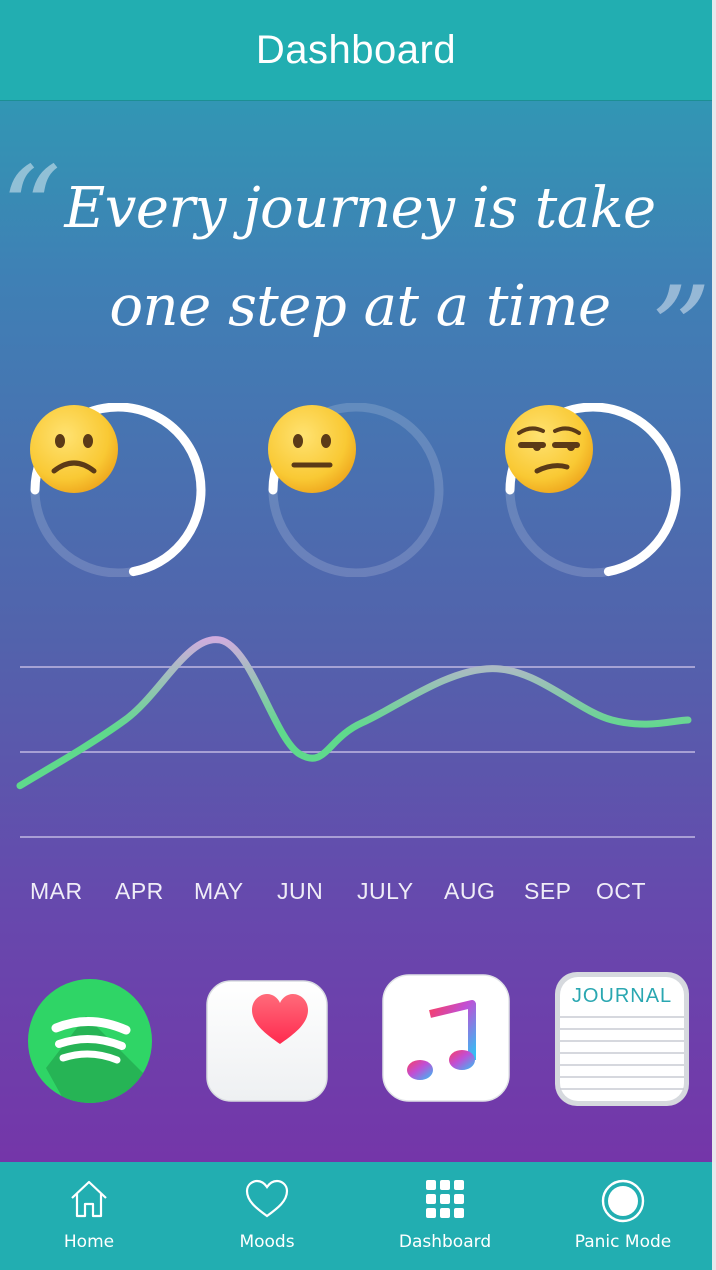 The width and height of the screenshot is (716, 1270). Describe the element at coordinates (360, 208) in the screenshot. I see `quote-line-1: Every journey is take` at that location.